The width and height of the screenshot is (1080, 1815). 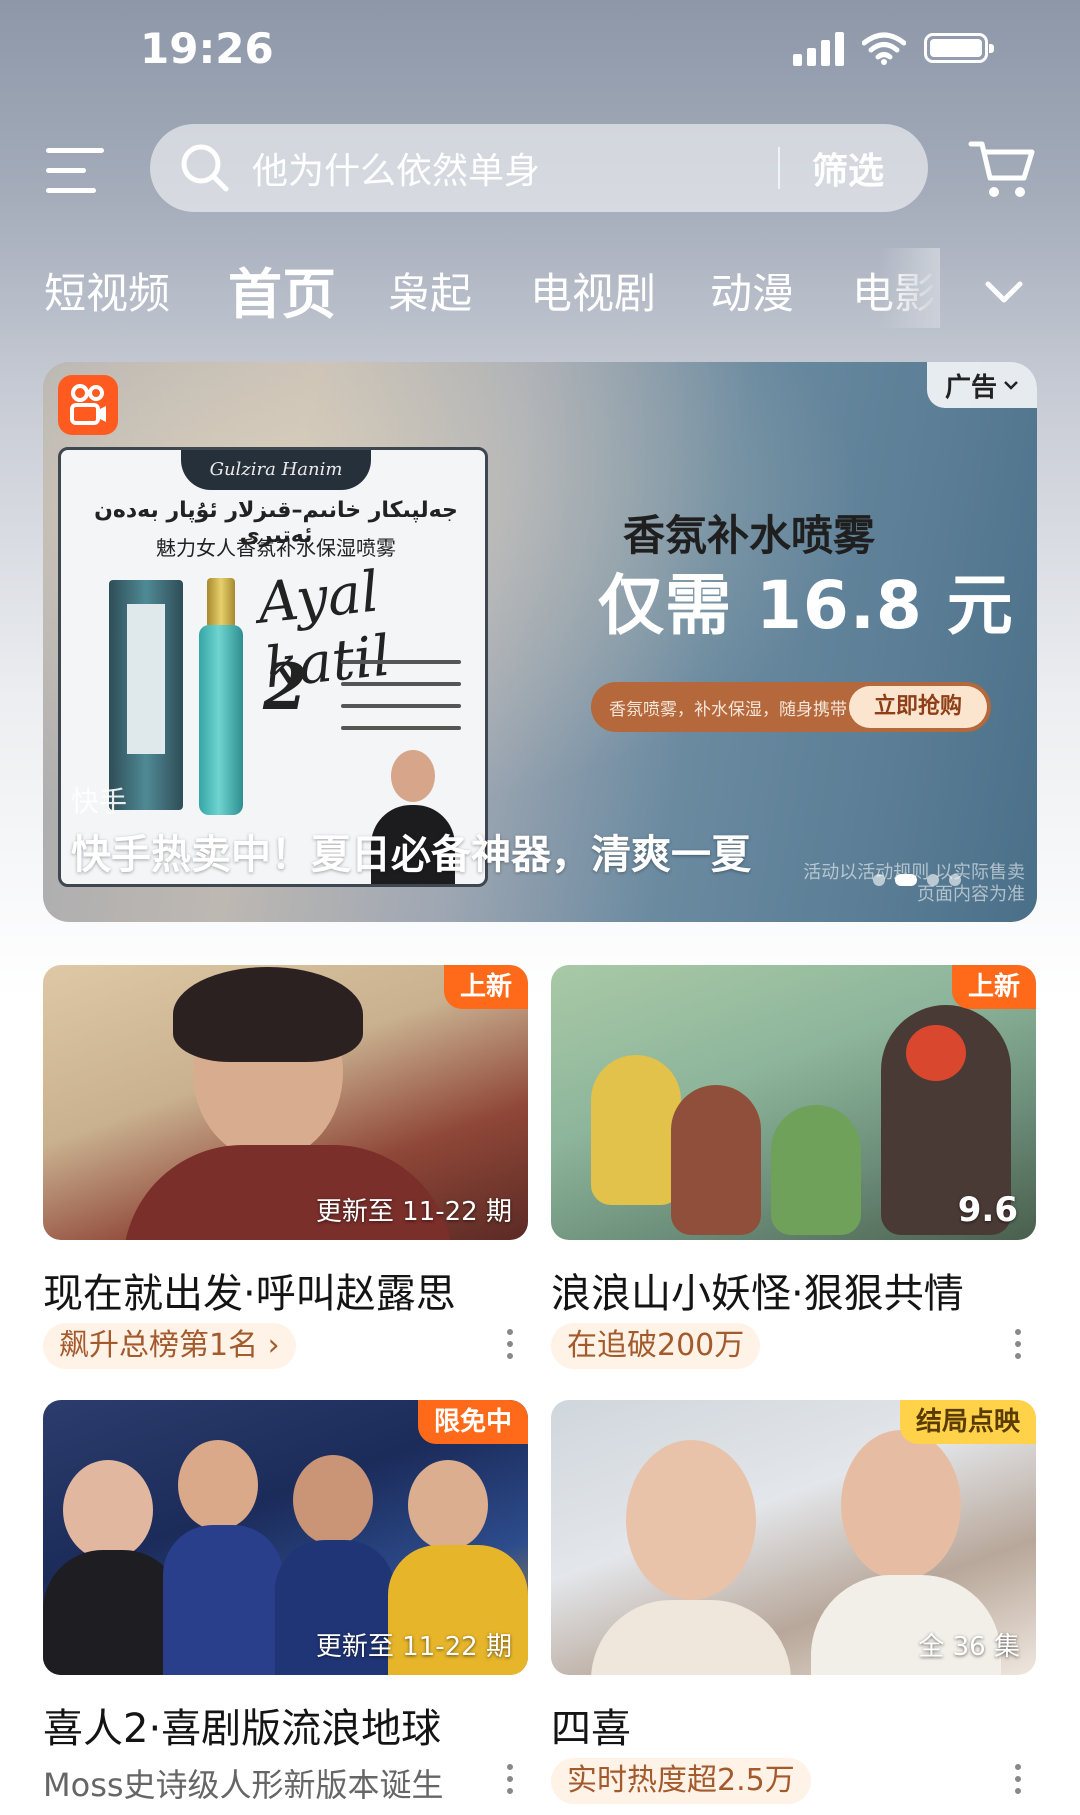 I want to click on bottle-cap, so click(x=221, y=603).